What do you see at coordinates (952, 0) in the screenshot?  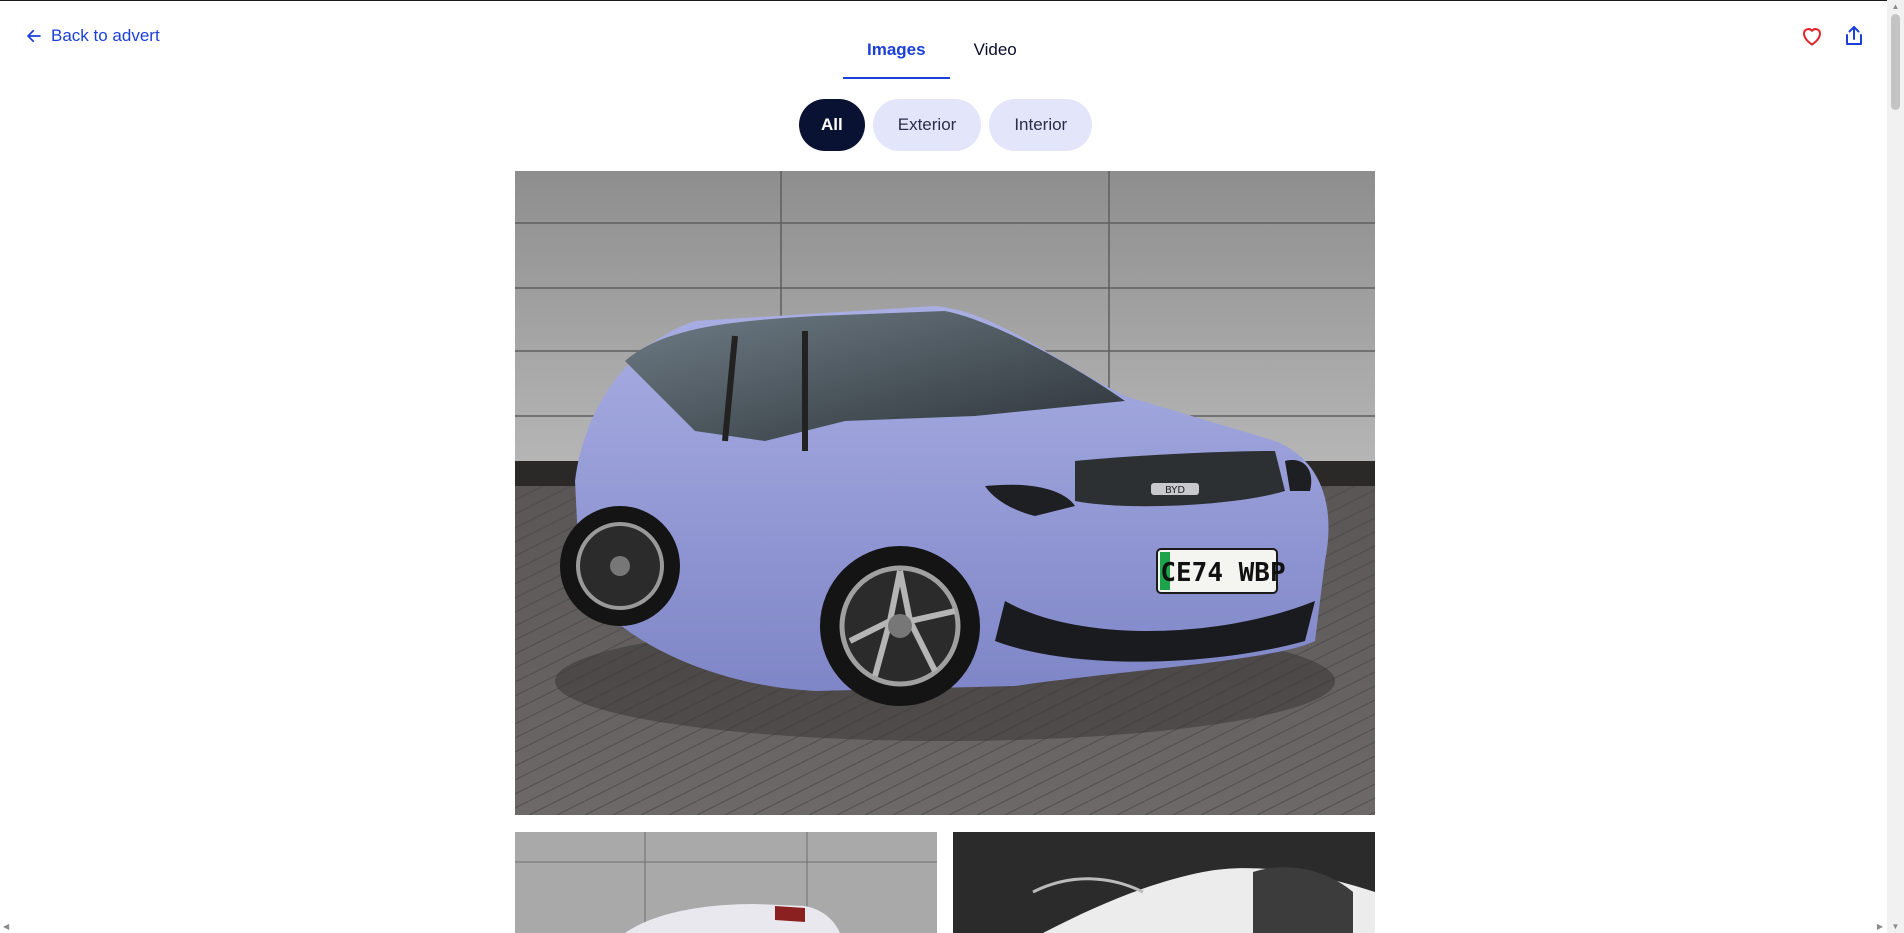 I see `top-rule` at bounding box center [952, 0].